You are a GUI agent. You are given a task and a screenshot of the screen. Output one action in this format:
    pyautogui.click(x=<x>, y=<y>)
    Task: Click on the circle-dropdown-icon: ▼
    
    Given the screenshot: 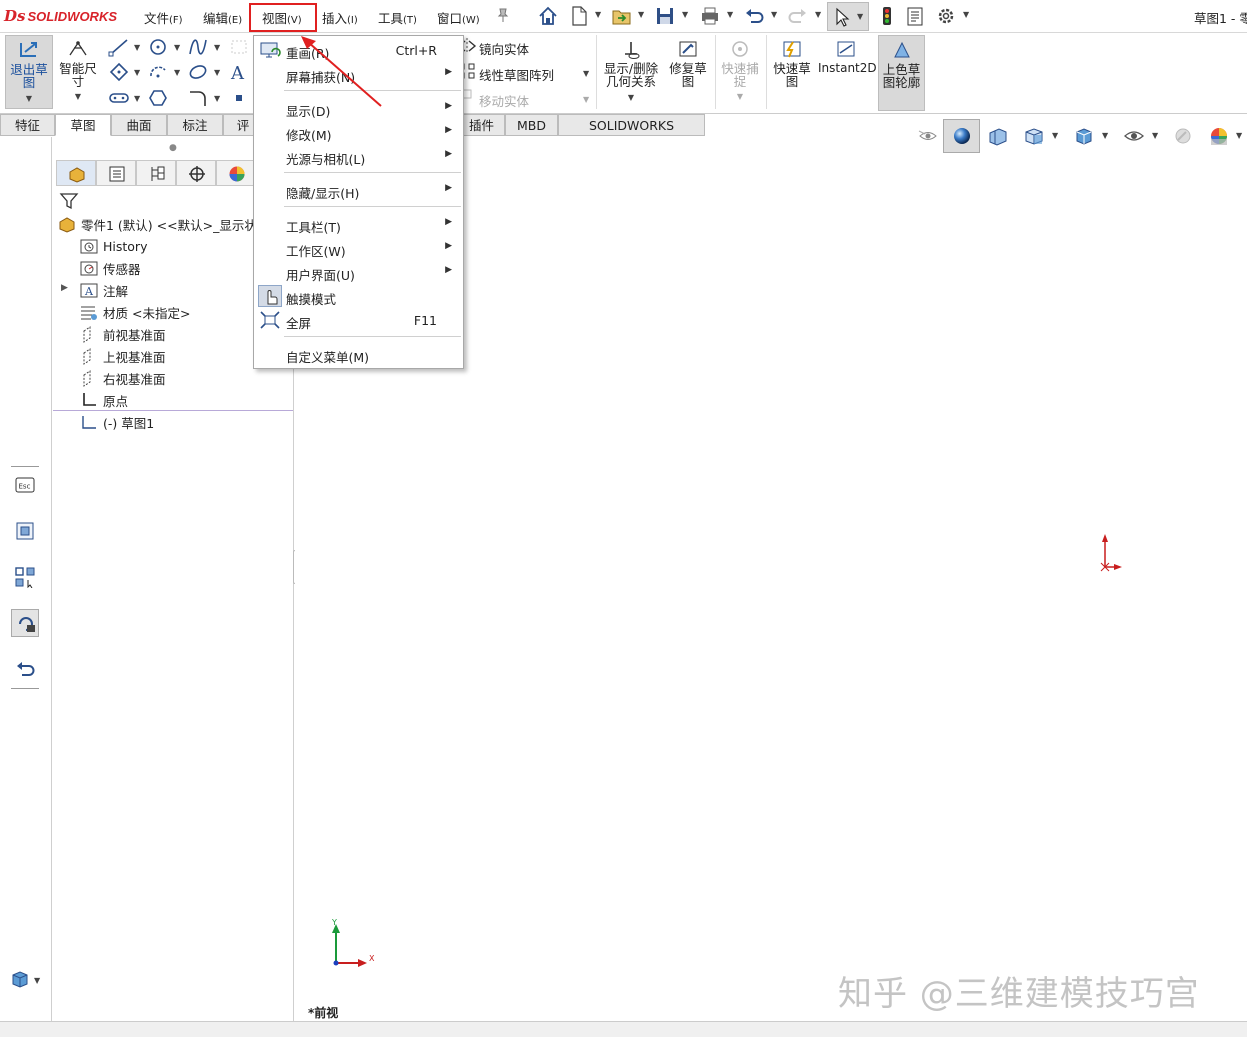 What is the action you would take?
    pyautogui.click(x=177, y=47)
    